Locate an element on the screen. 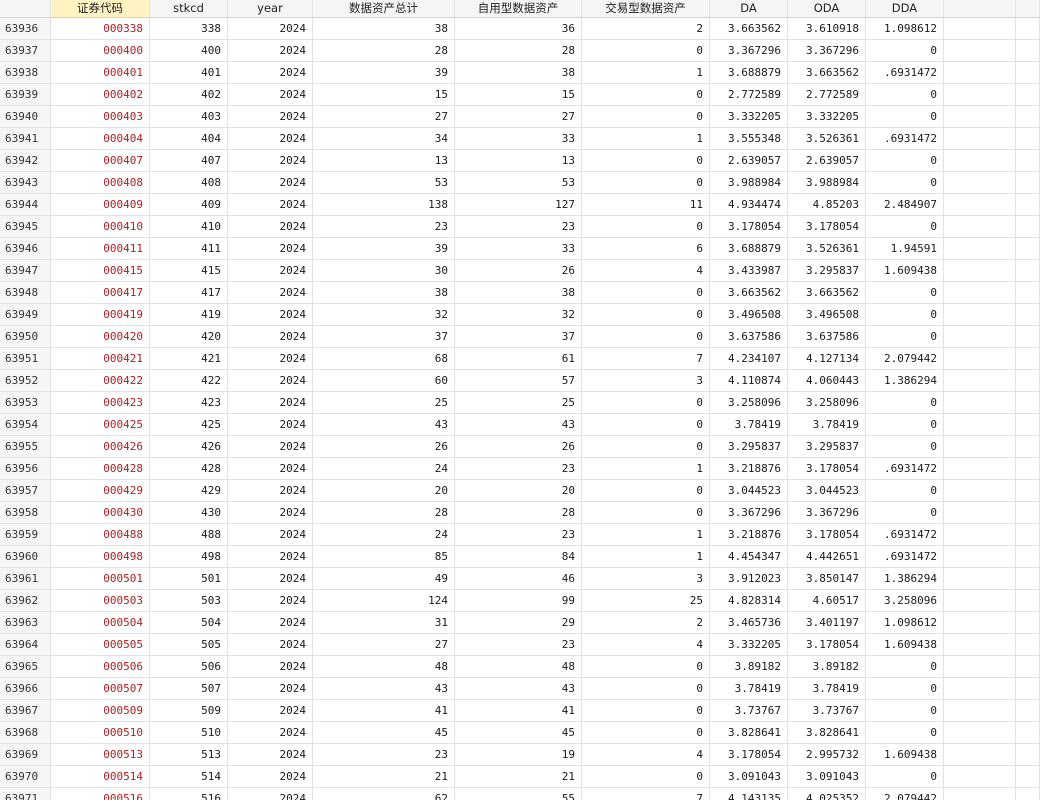  oda-cell: 3.401197 is located at coordinates (827, 623).